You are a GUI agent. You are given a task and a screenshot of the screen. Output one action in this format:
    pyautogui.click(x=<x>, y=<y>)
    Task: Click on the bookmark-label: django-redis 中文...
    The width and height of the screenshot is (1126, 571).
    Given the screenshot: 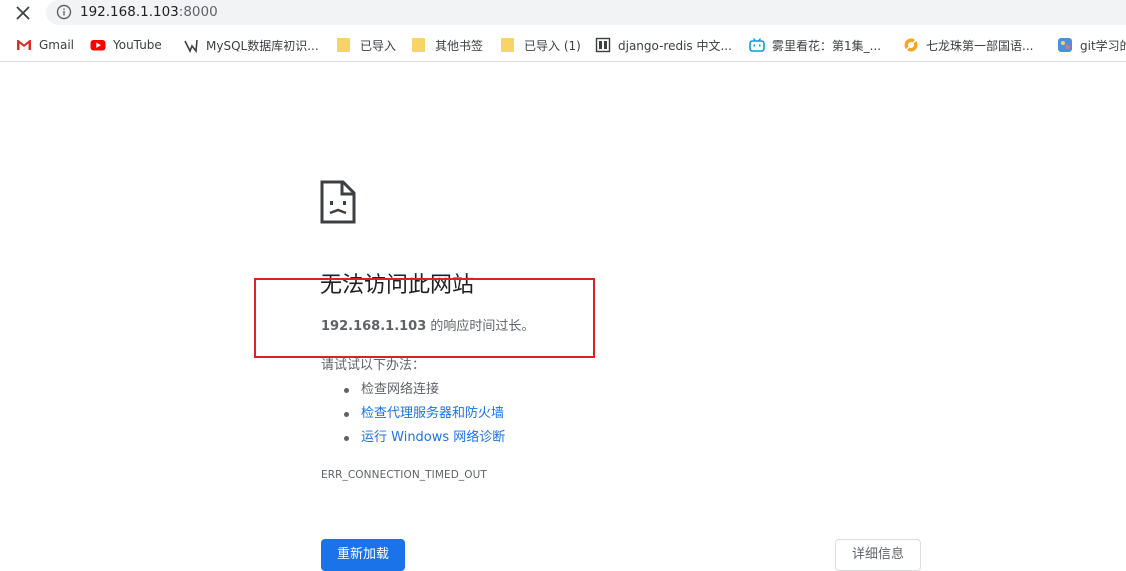 What is the action you would take?
    pyautogui.click(x=675, y=45)
    